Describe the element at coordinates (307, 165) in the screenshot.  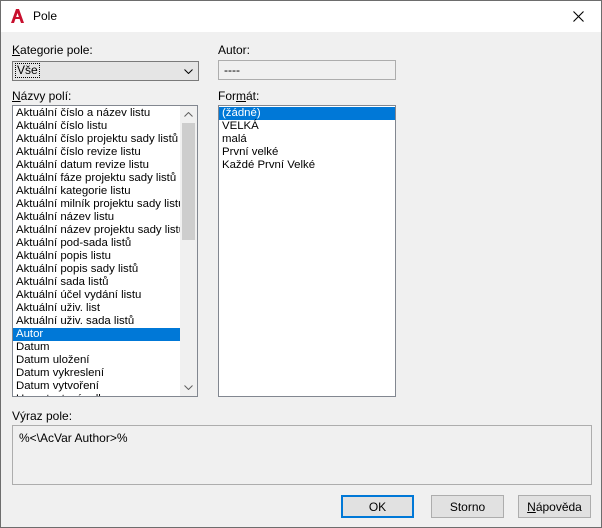
I see `list-item: Každé První Velké` at that location.